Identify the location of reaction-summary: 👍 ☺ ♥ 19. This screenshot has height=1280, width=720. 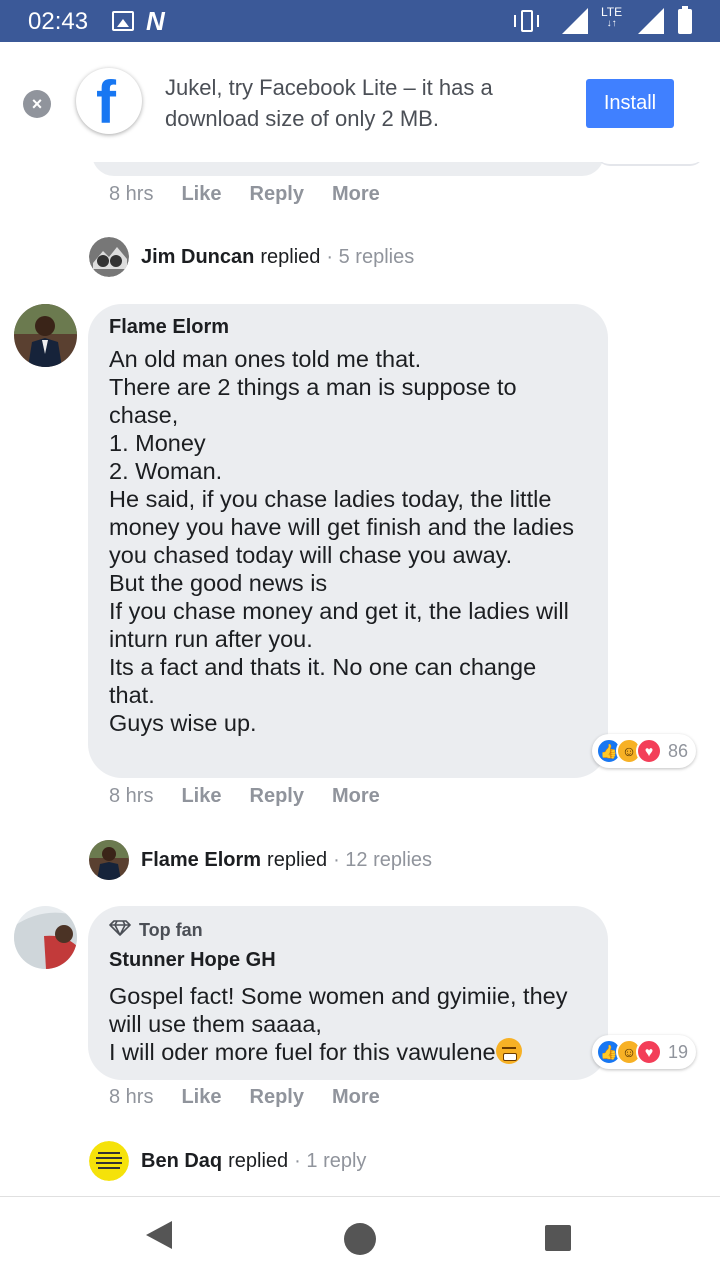
(644, 1052).